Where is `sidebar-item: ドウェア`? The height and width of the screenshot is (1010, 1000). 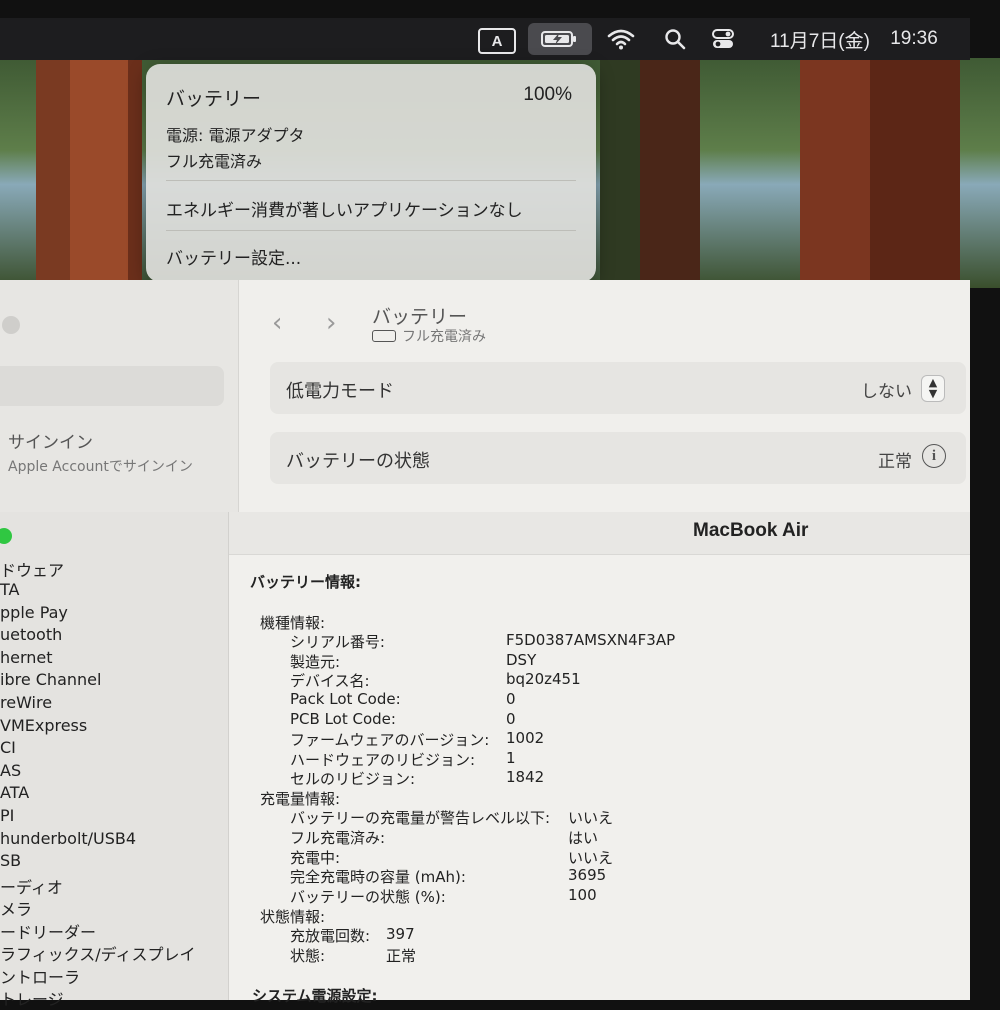 sidebar-item: ドウェア is located at coordinates (32, 569).